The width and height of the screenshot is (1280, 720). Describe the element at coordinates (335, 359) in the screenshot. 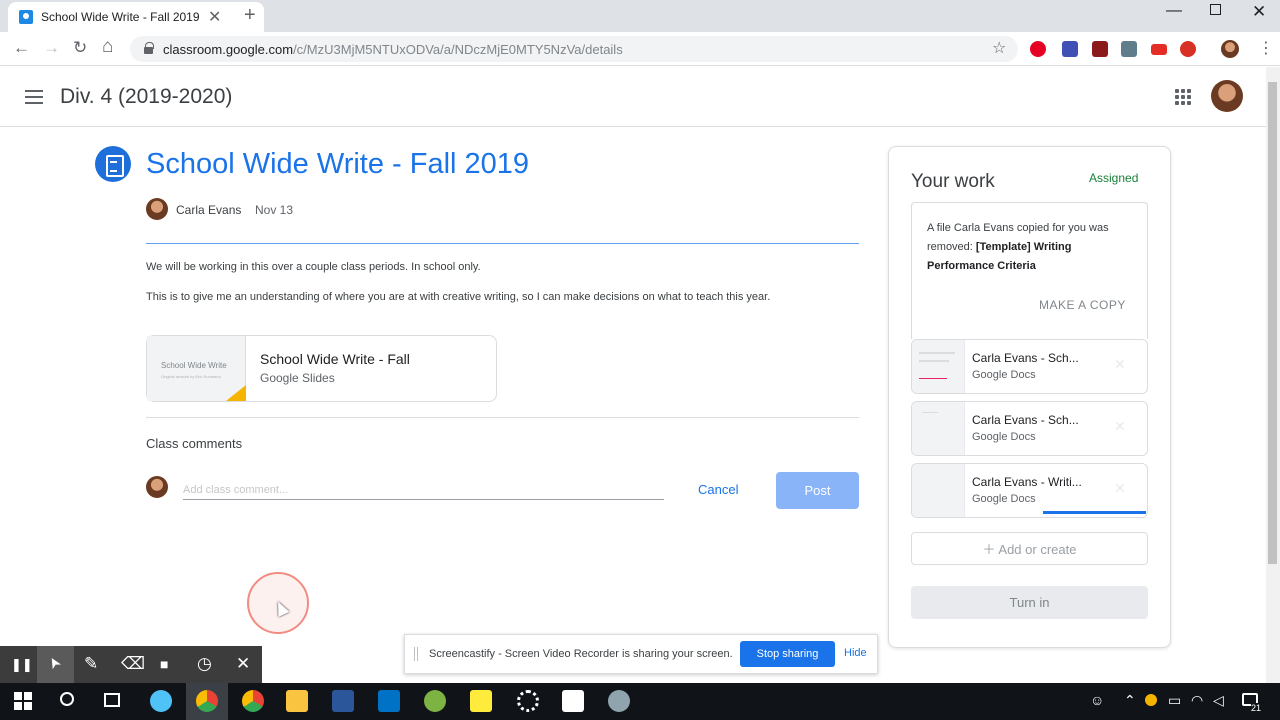

I see `attachment-title: School Wide Write - Fall` at that location.